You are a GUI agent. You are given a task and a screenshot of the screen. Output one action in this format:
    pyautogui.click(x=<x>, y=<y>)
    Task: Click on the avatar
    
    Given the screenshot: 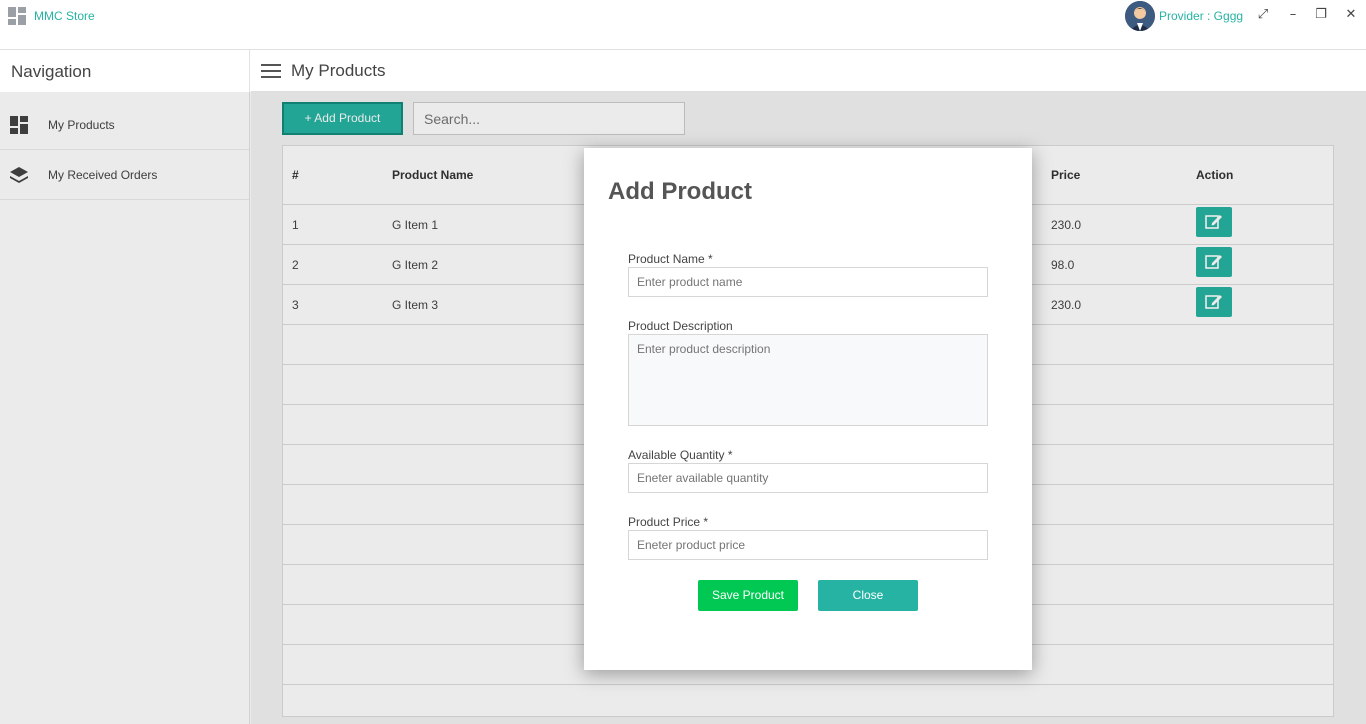 What is the action you would take?
    pyautogui.click(x=1140, y=16)
    